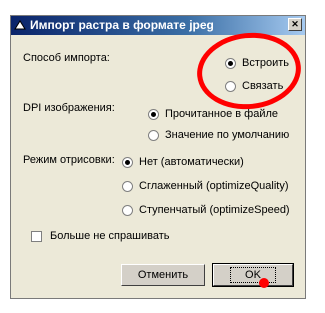 This screenshot has height=313, width=325. Describe the element at coordinates (66, 58) in the screenshot. I see `import-method-label: Способ импорта:` at that location.